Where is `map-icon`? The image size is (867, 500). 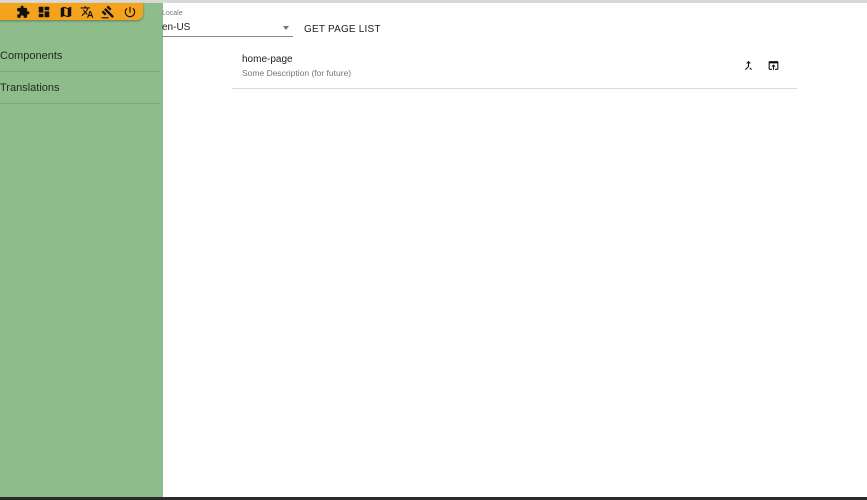 map-icon is located at coordinates (66, 12).